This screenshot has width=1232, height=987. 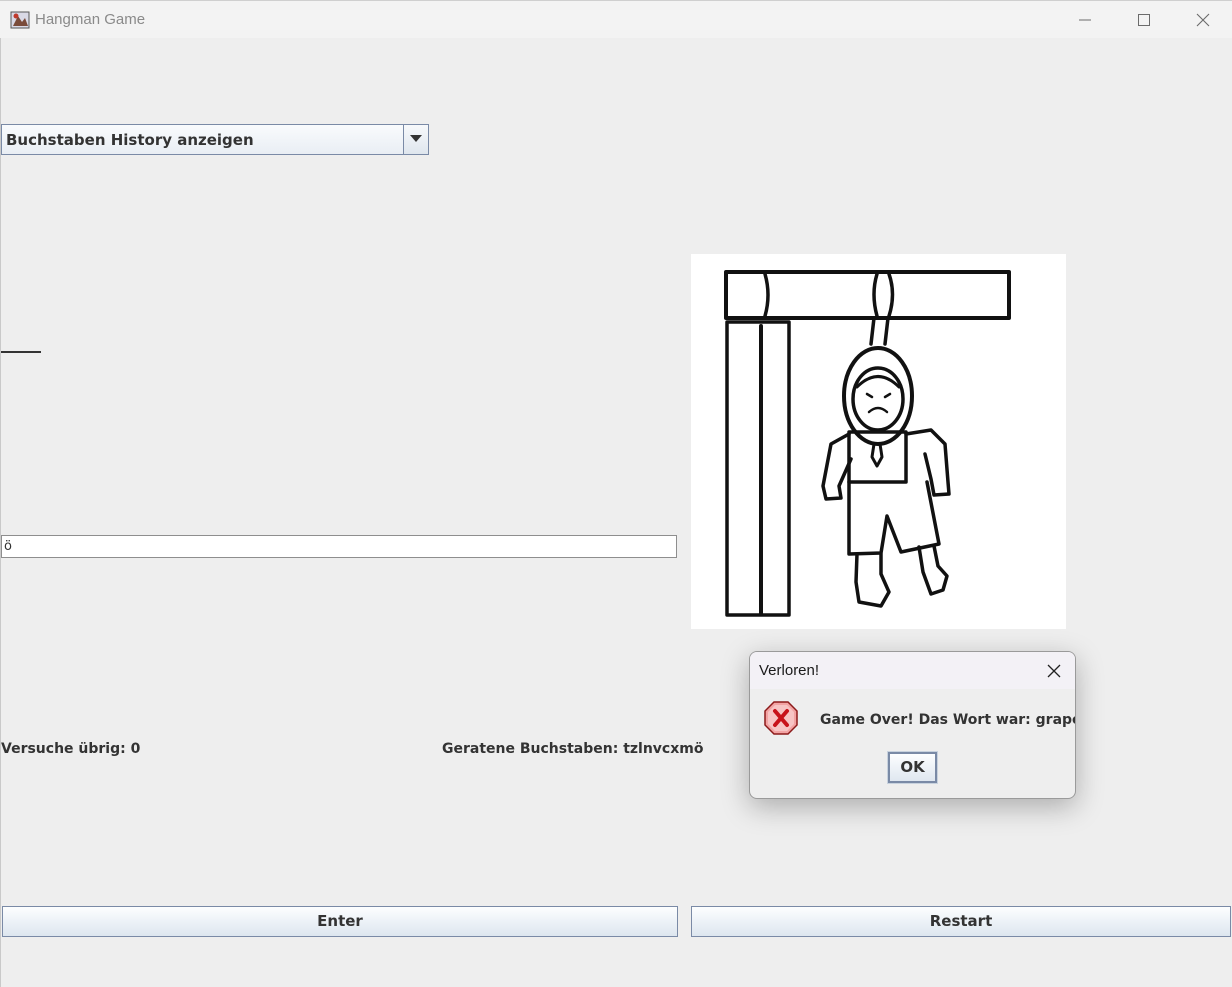 What do you see at coordinates (1203, 20) in the screenshot?
I see `close-window-button` at bounding box center [1203, 20].